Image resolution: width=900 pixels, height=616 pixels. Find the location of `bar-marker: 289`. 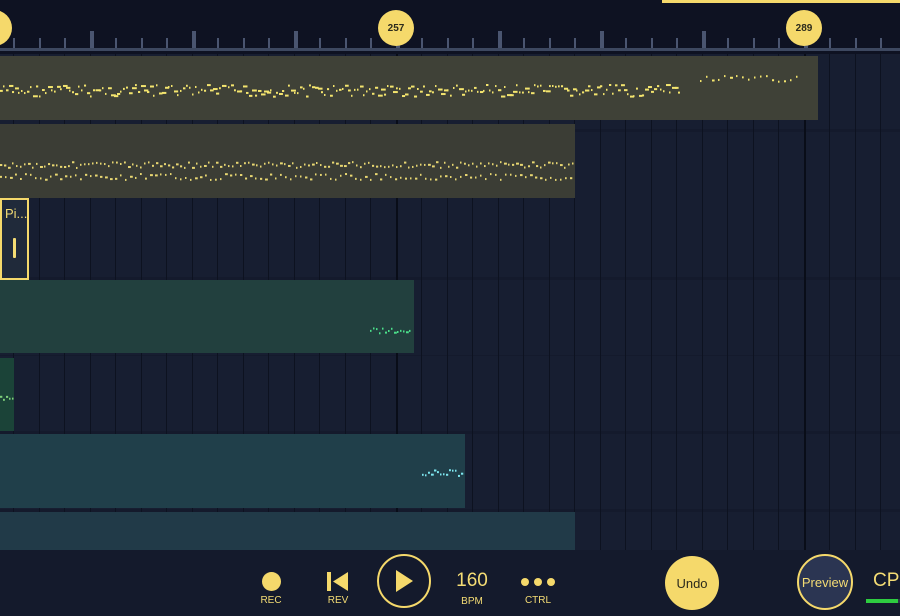

bar-marker: 289 is located at coordinates (804, 28).